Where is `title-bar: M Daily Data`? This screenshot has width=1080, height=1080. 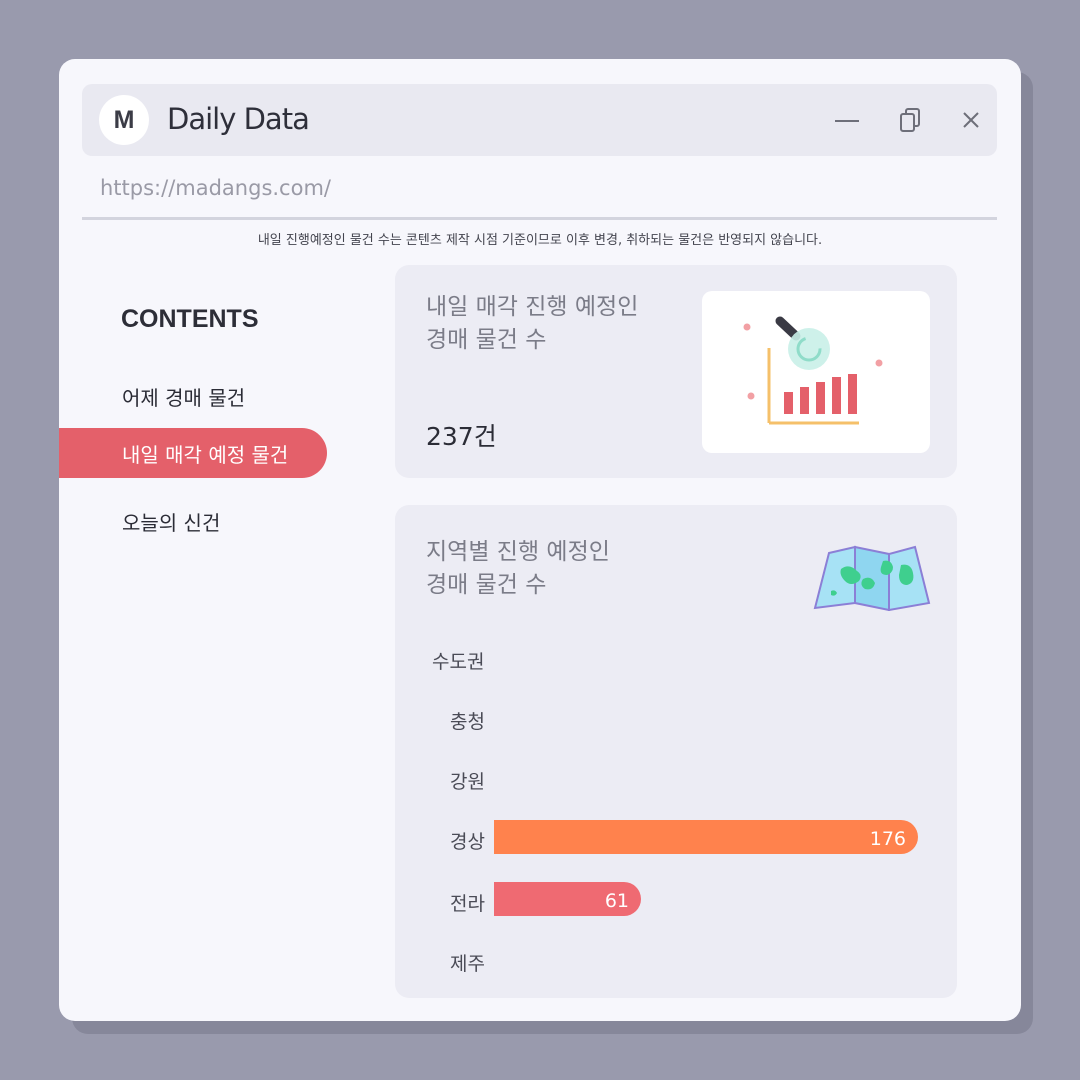 title-bar: M Daily Data is located at coordinates (539, 120).